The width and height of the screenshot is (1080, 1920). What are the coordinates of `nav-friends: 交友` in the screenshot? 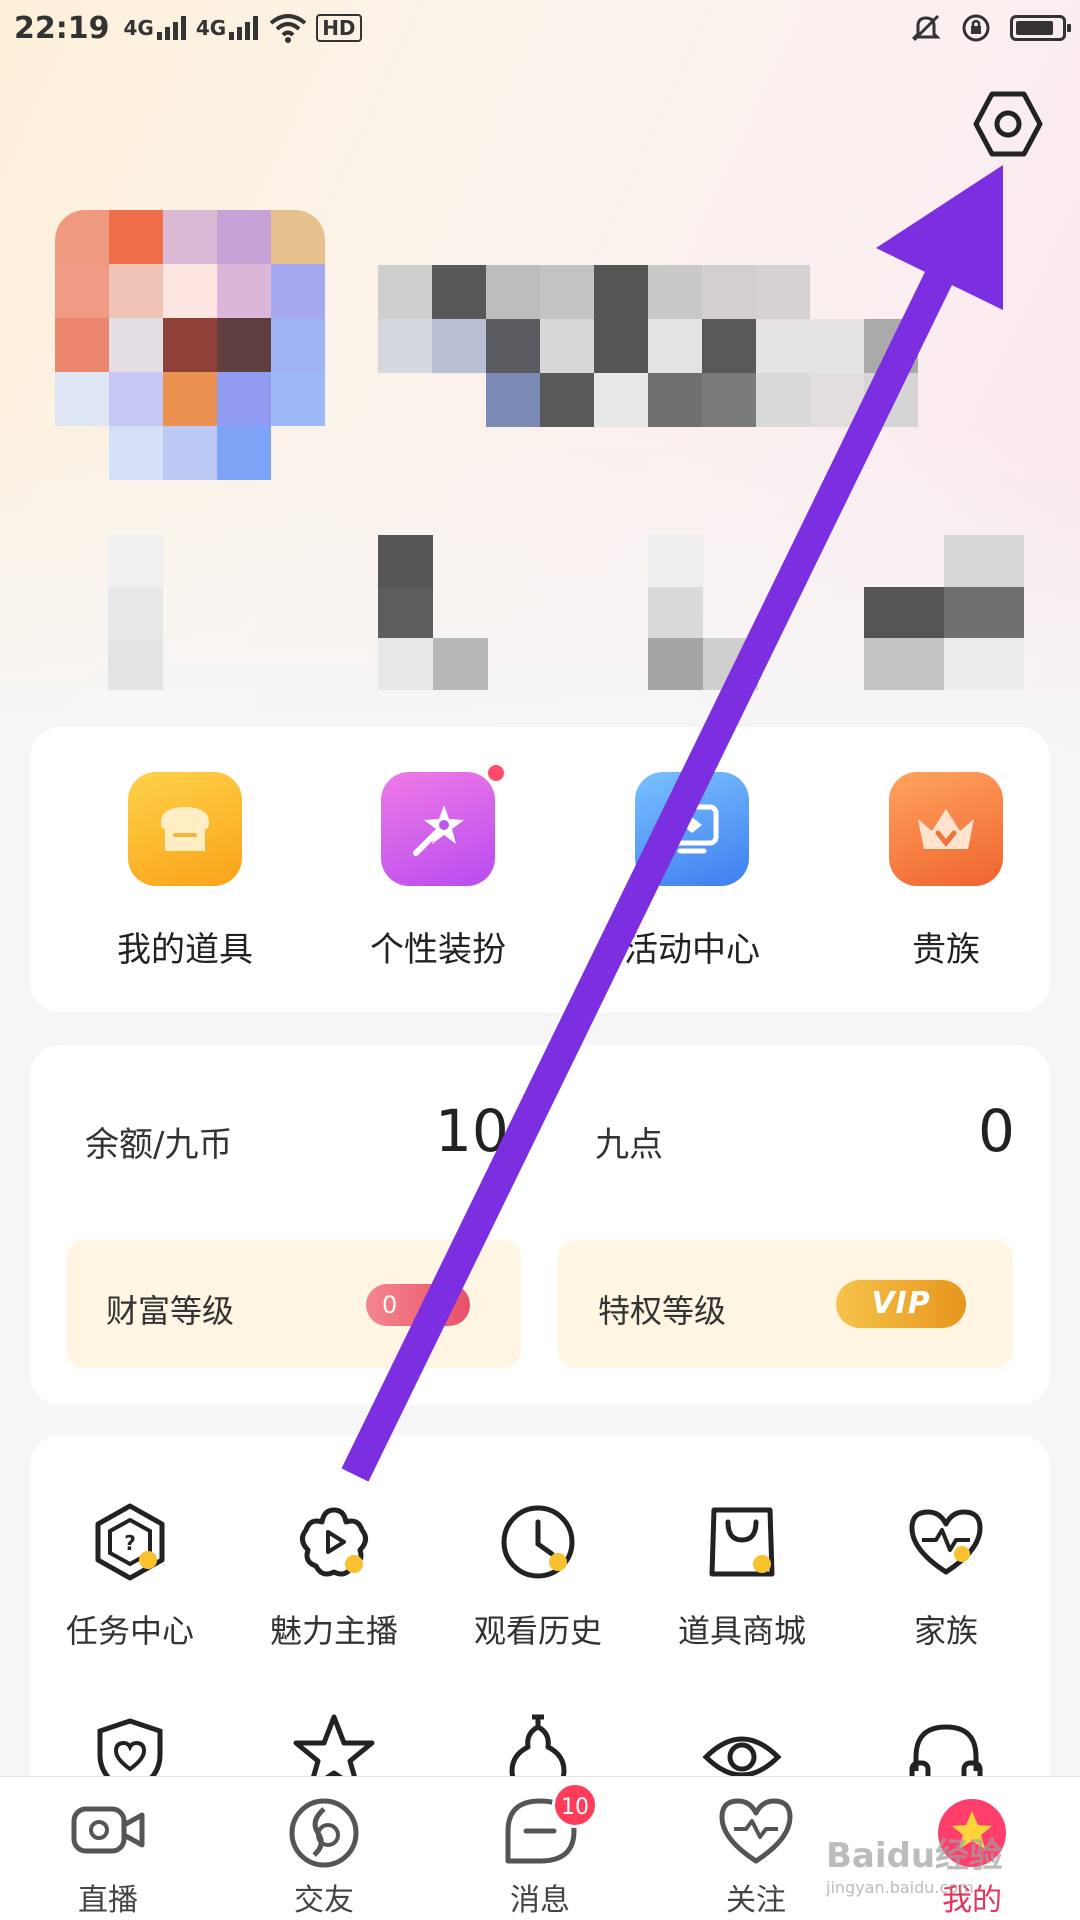 It's located at (324, 1848).